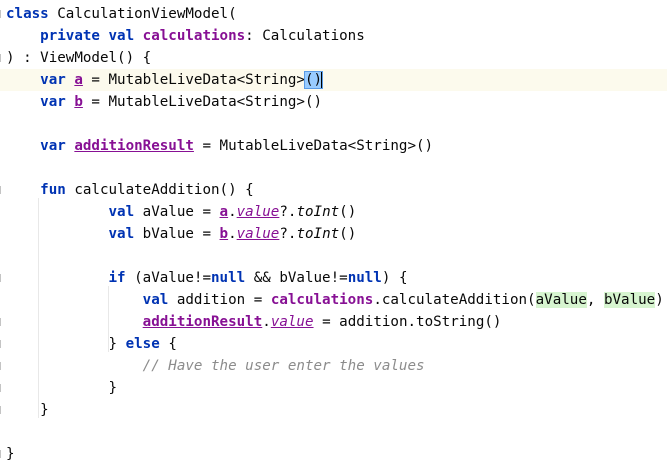 This screenshot has height=465, width=667. I want to click on code-line: fun calculateAddition() {, so click(333, 190).